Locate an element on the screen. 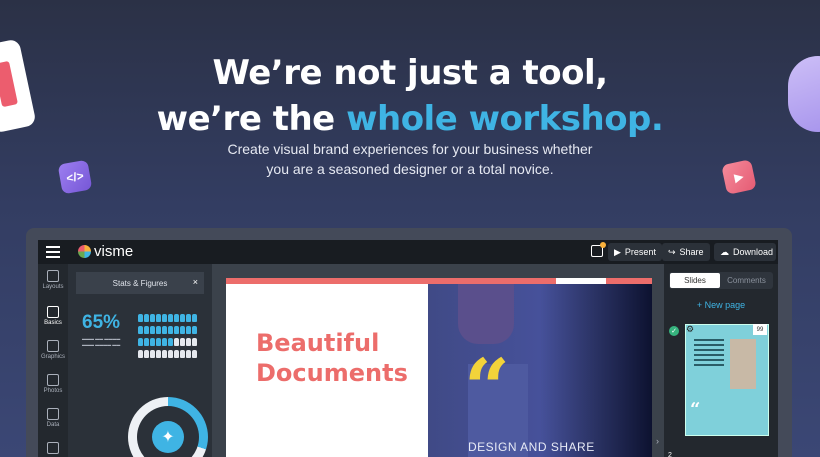 The width and height of the screenshot is (820, 457). gear-icon: ⚙ is located at coordinates (690, 329).